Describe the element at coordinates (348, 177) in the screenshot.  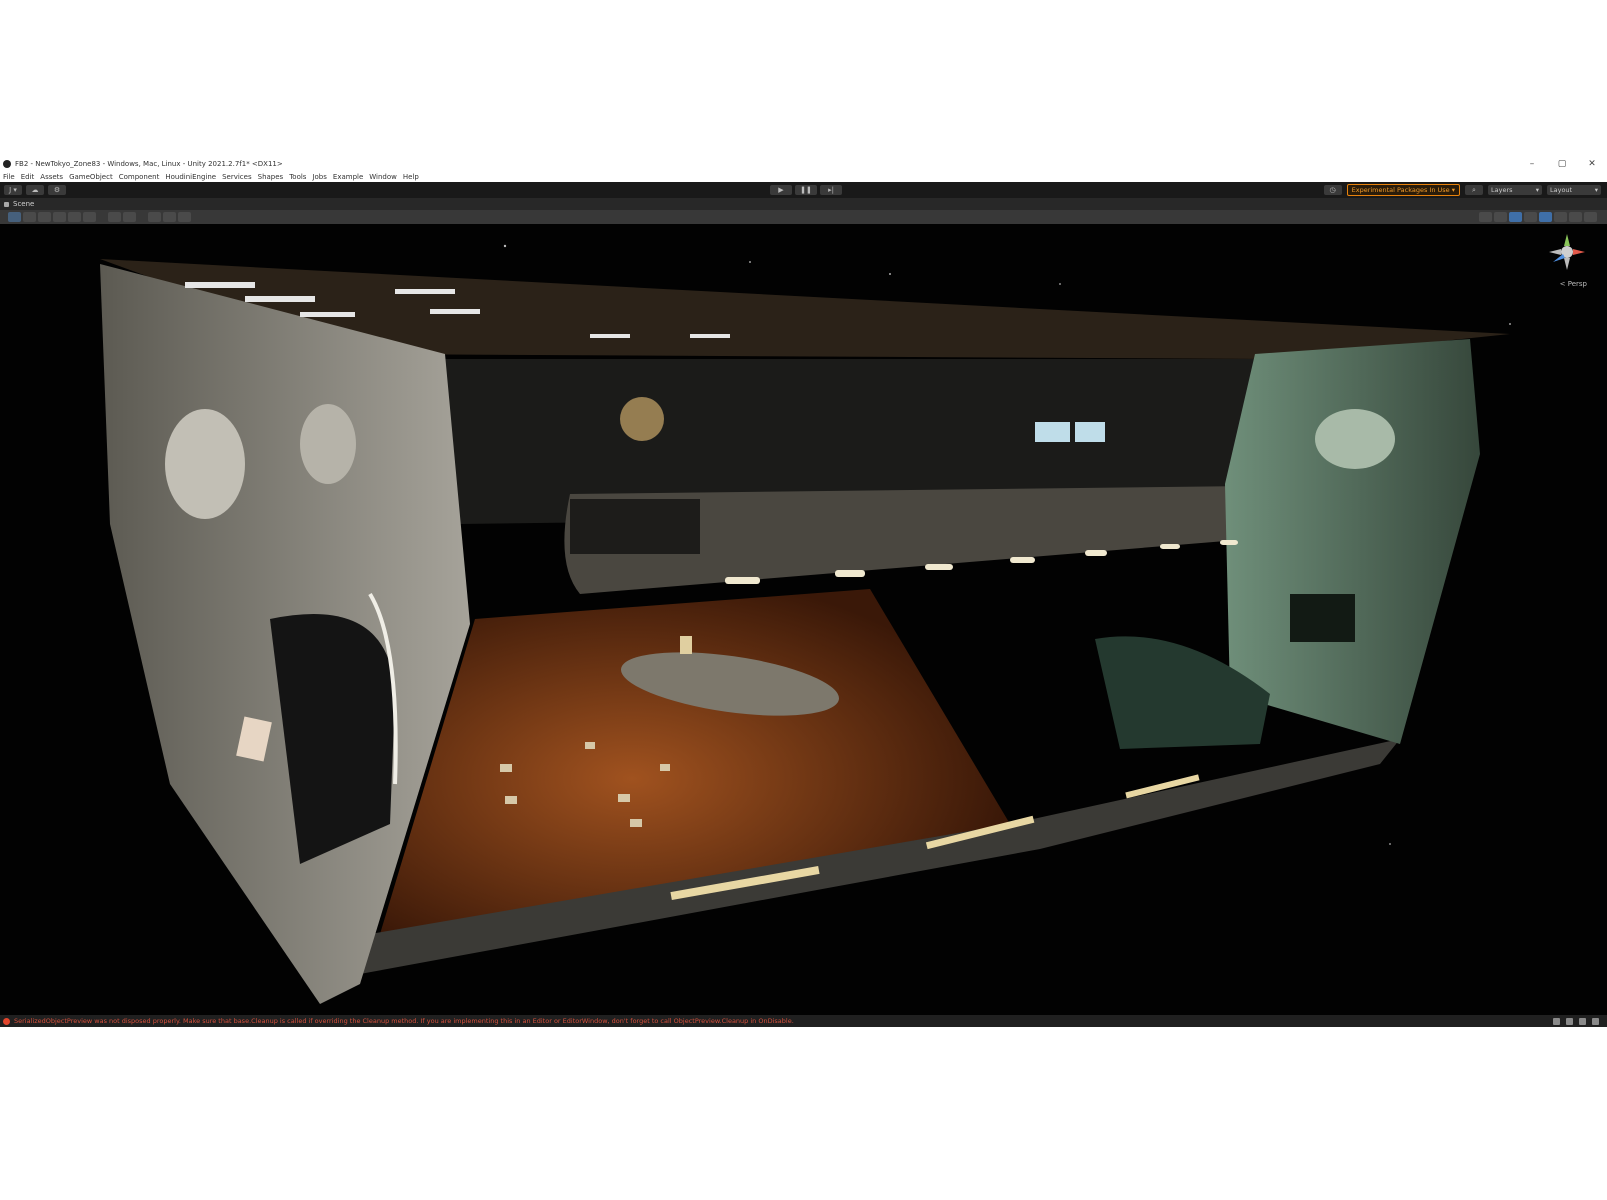
I see `menu-example: Example` at that location.